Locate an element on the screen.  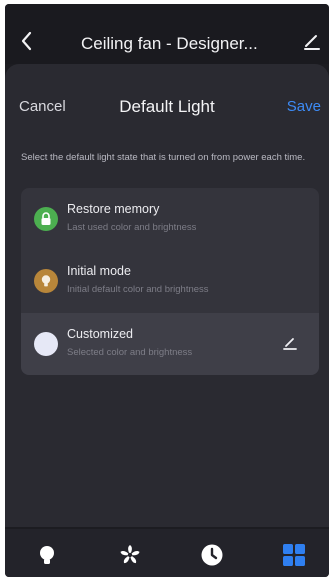
clock-icon is located at coordinates (212, 555).